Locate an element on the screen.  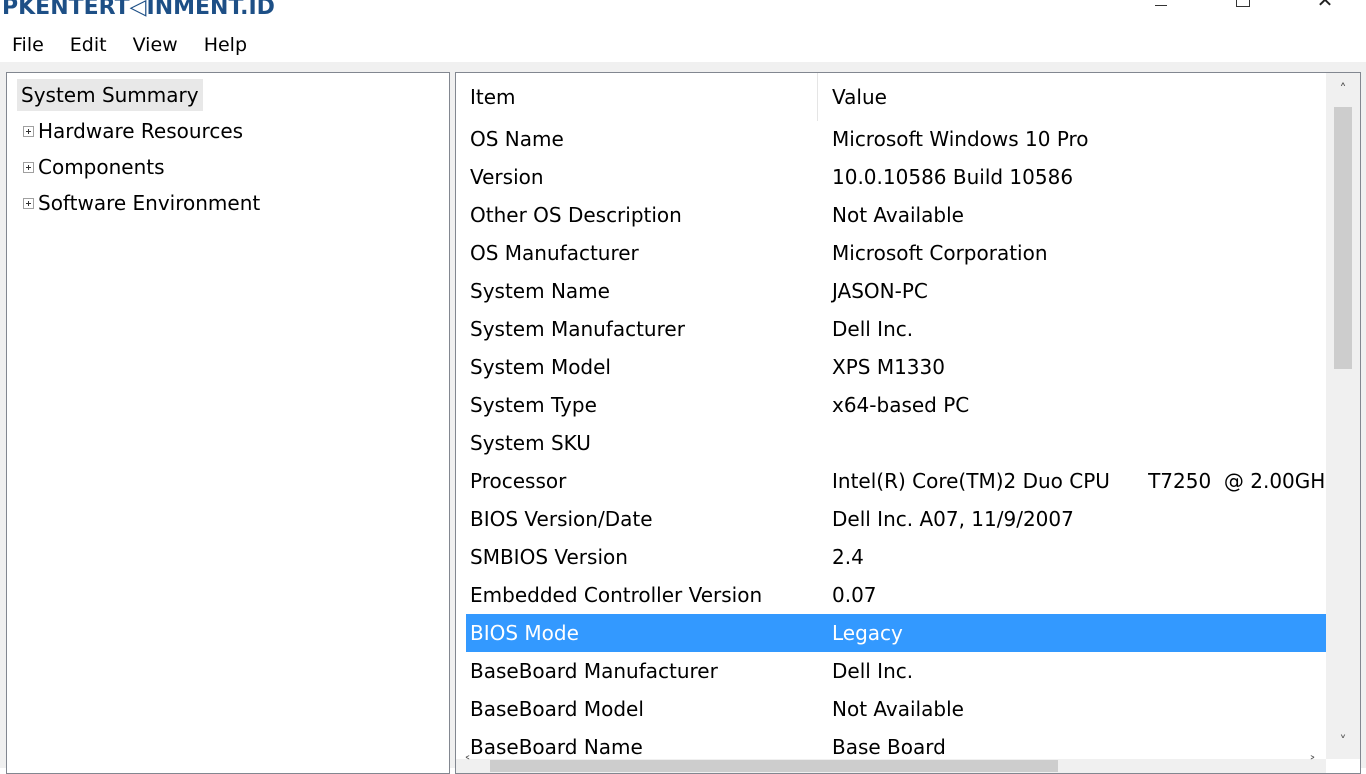
row-item: Other OS Description is located at coordinates (576, 215).